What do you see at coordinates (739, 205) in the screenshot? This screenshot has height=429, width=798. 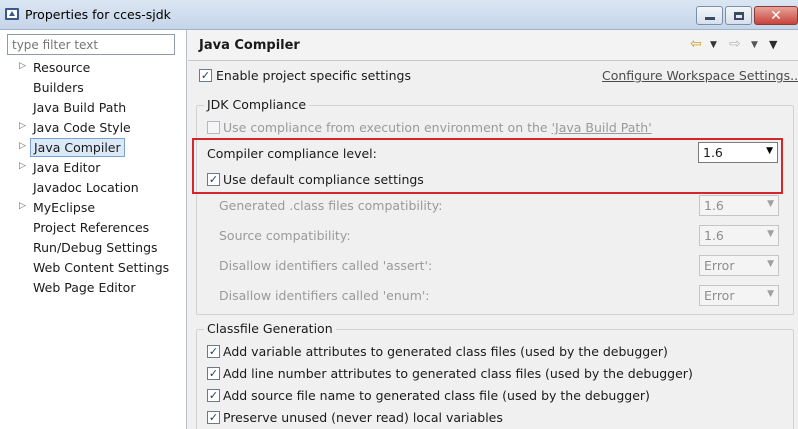 I see `generated-compat-select: 1.6 ▼` at bounding box center [739, 205].